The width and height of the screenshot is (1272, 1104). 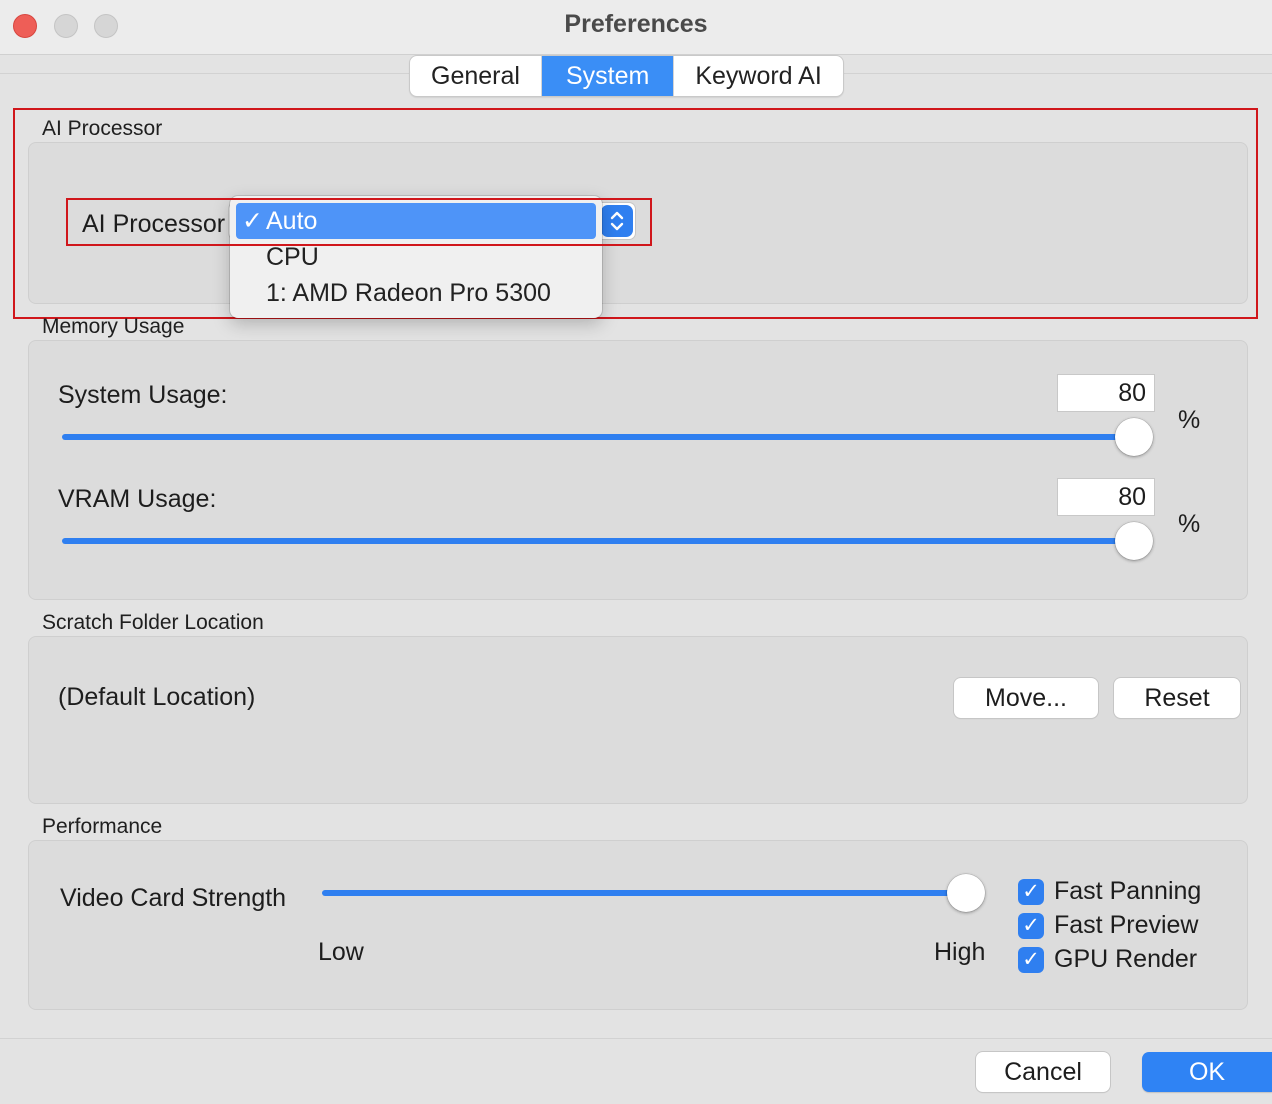 I want to click on system-usage-unit: %, so click(x=1189, y=420).